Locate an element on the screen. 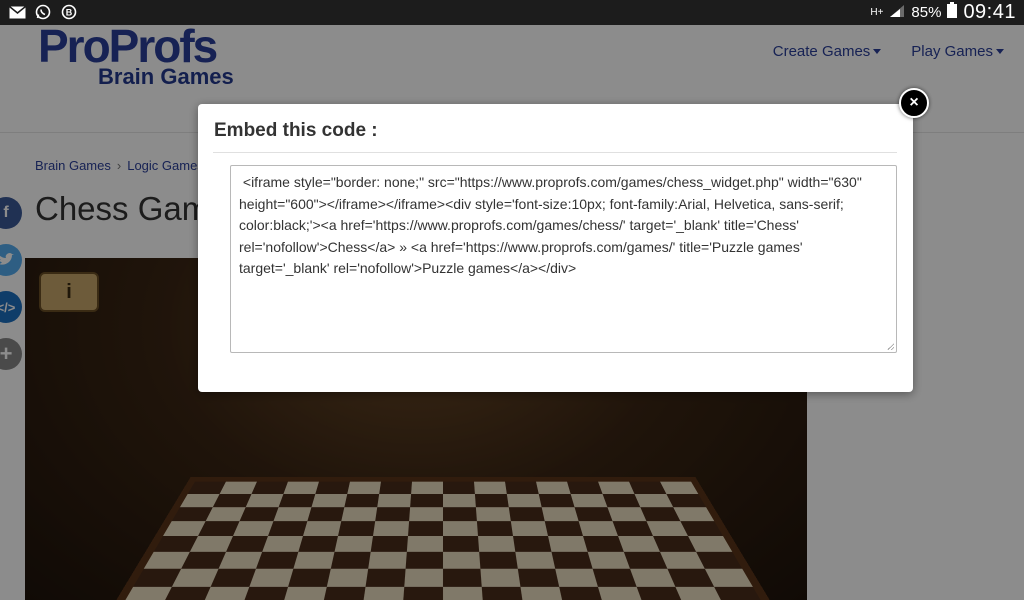  battery-icon is located at coordinates (952, 12).